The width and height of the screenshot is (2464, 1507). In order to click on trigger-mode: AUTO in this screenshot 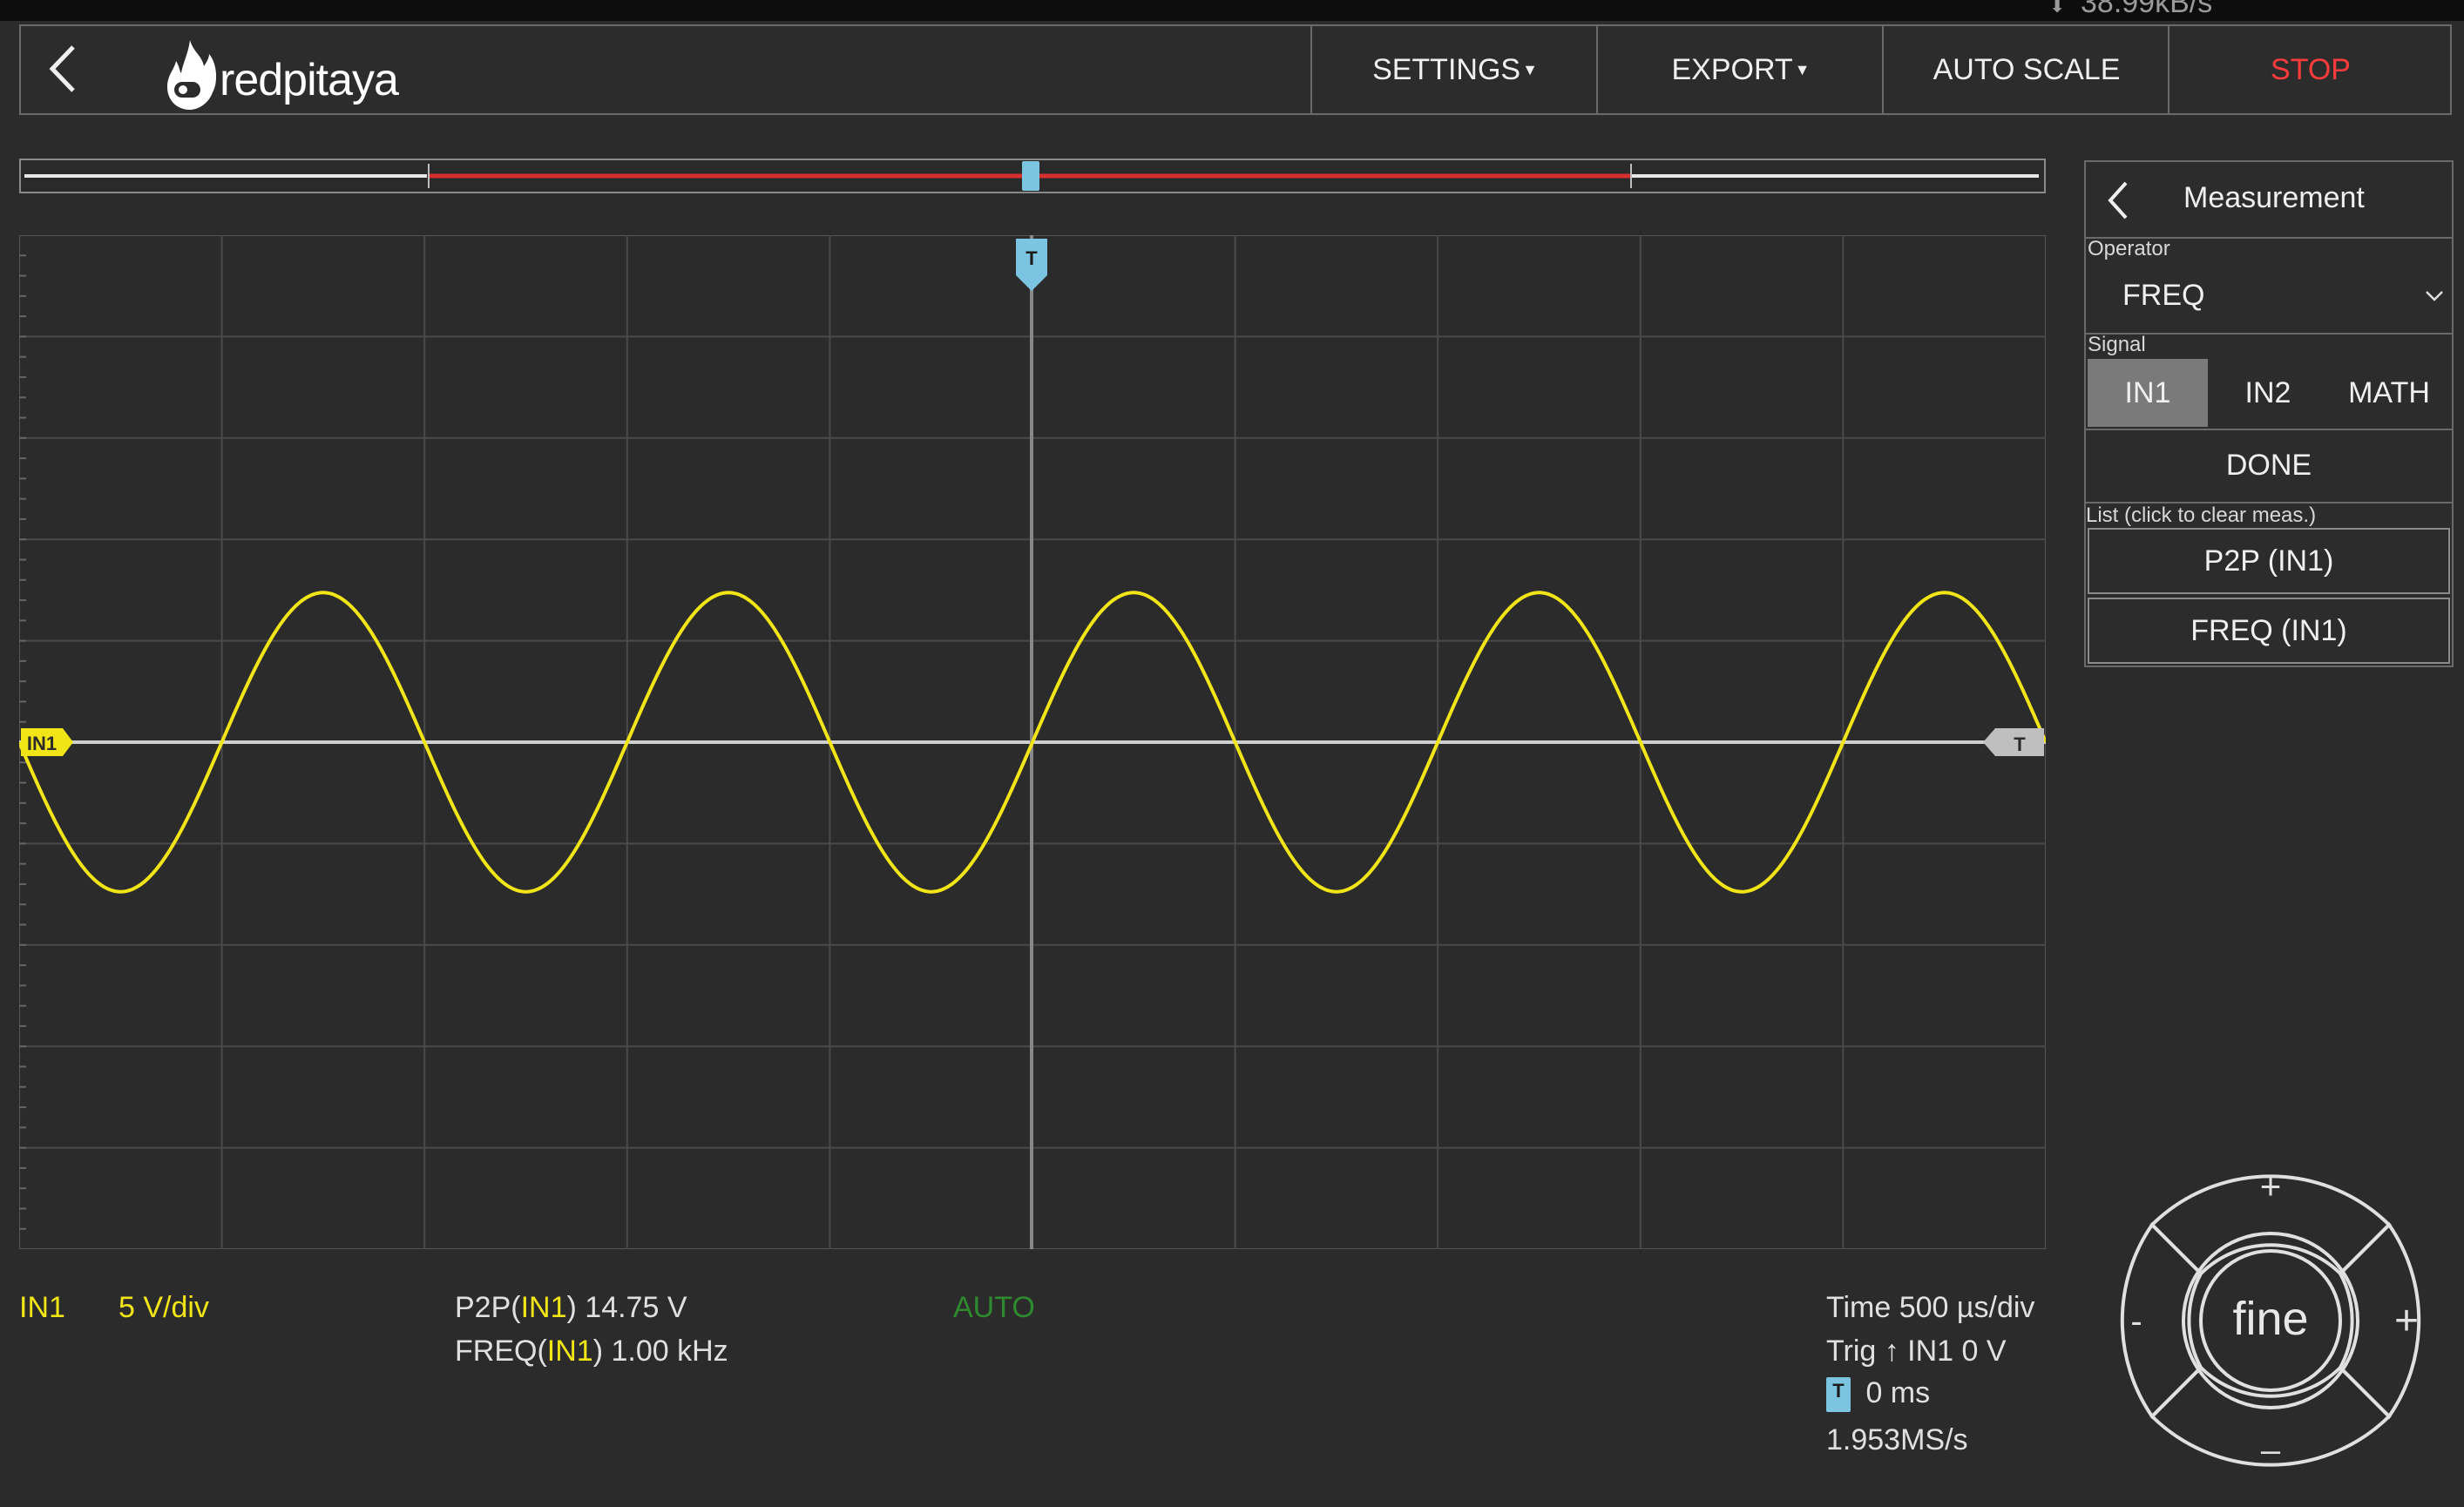, I will do `click(994, 1307)`.